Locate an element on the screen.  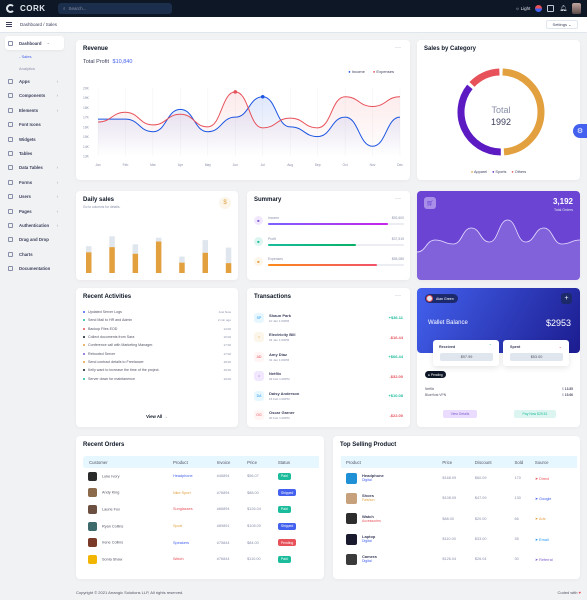
sidebar-item-elements: Elements › is located at coordinates (36, 110).